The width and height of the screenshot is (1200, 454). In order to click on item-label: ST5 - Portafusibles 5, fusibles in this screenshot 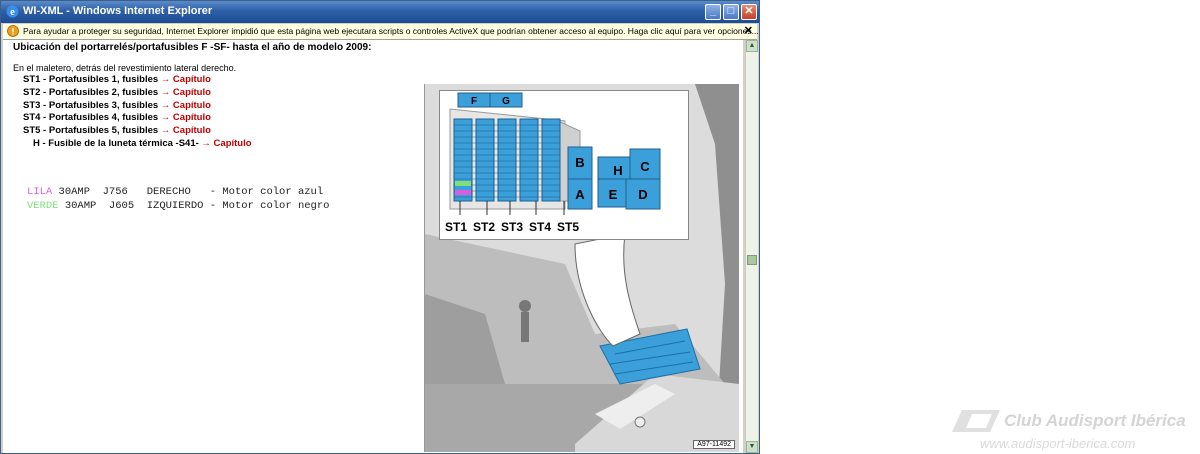, I will do `click(91, 131)`.